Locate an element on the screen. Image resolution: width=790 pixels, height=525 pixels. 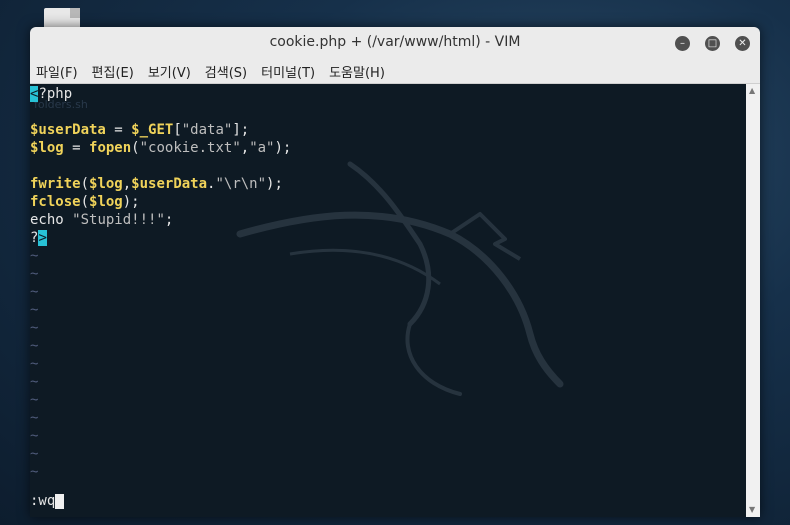
matched-bracket: > is located at coordinates (42, 238).